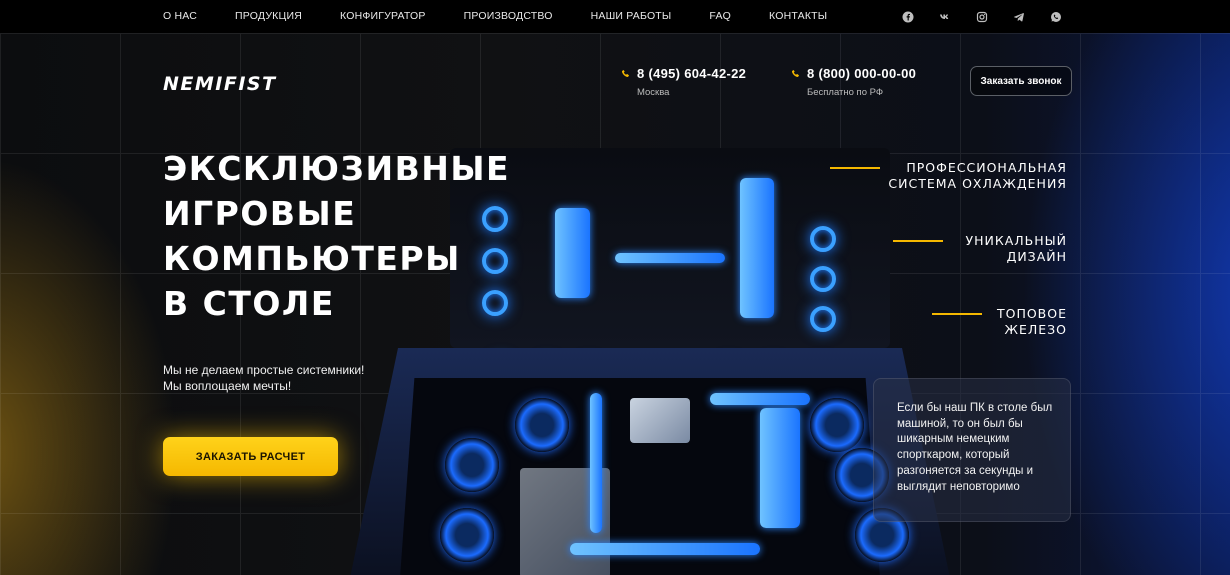 The height and width of the screenshot is (575, 1230). What do you see at coordinates (337, 168) in the screenshot?
I see `hero-title-line: ЭКСКЛЮЗИВНЫЕ` at bounding box center [337, 168].